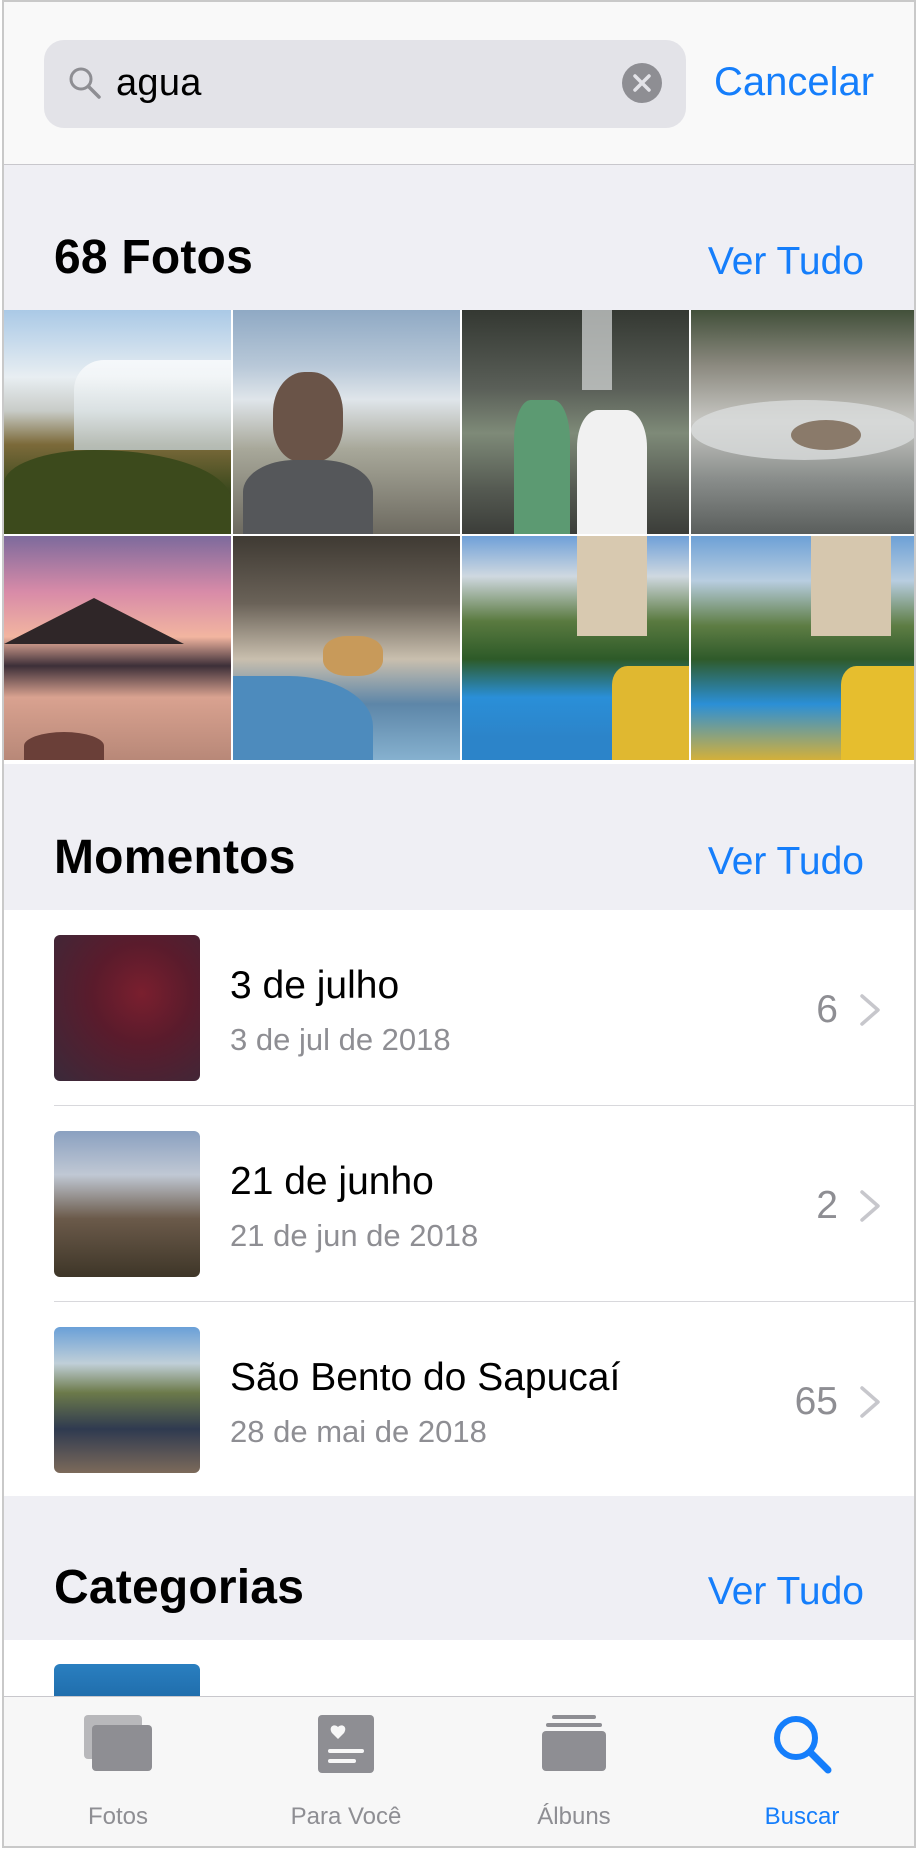 Image resolution: width=920 pixels, height=1851 pixels. Describe the element at coordinates (802, 1816) in the screenshot. I see `tab-label: Buscar` at that location.